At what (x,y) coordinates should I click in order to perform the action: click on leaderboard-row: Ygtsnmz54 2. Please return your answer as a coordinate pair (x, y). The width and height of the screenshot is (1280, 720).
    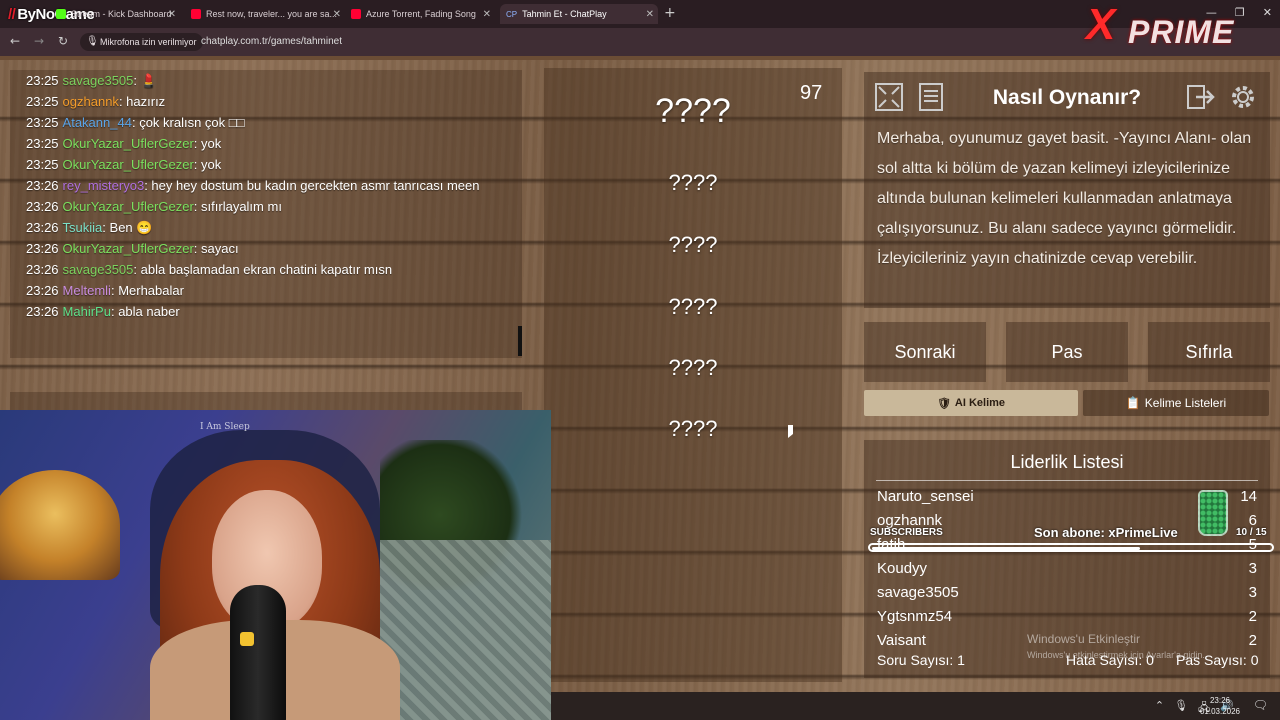
    Looking at the image, I should click on (1067, 616).